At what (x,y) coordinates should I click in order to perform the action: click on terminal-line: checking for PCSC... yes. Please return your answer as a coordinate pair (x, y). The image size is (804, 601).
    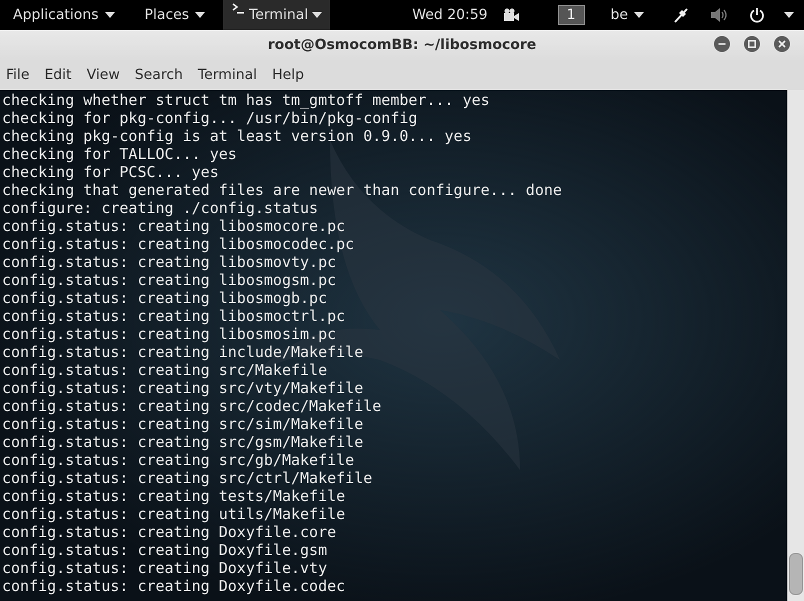
    Looking at the image, I should click on (110, 172).